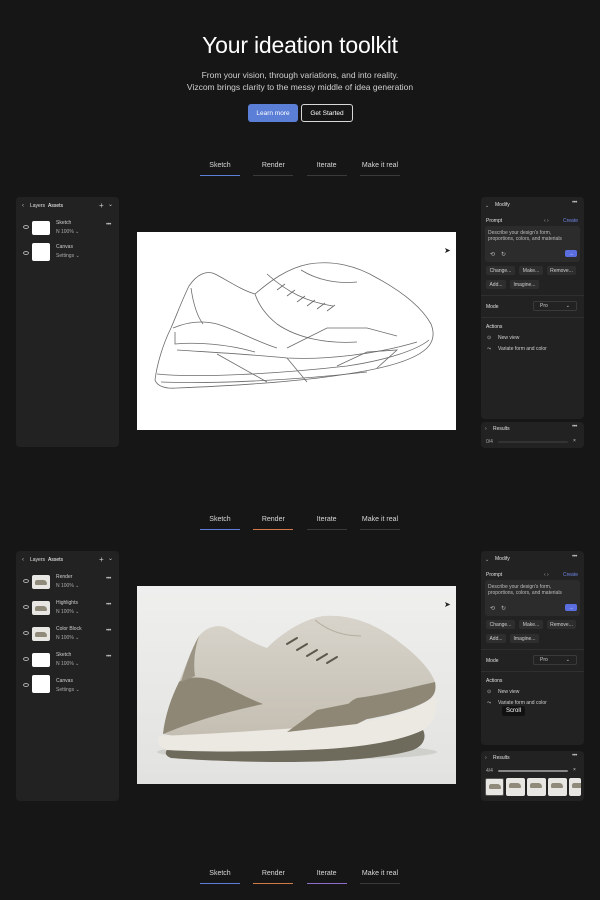  What do you see at coordinates (300, 45) in the screenshot?
I see `page-title: Your ideation toolkit` at bounding box center [300, 45].